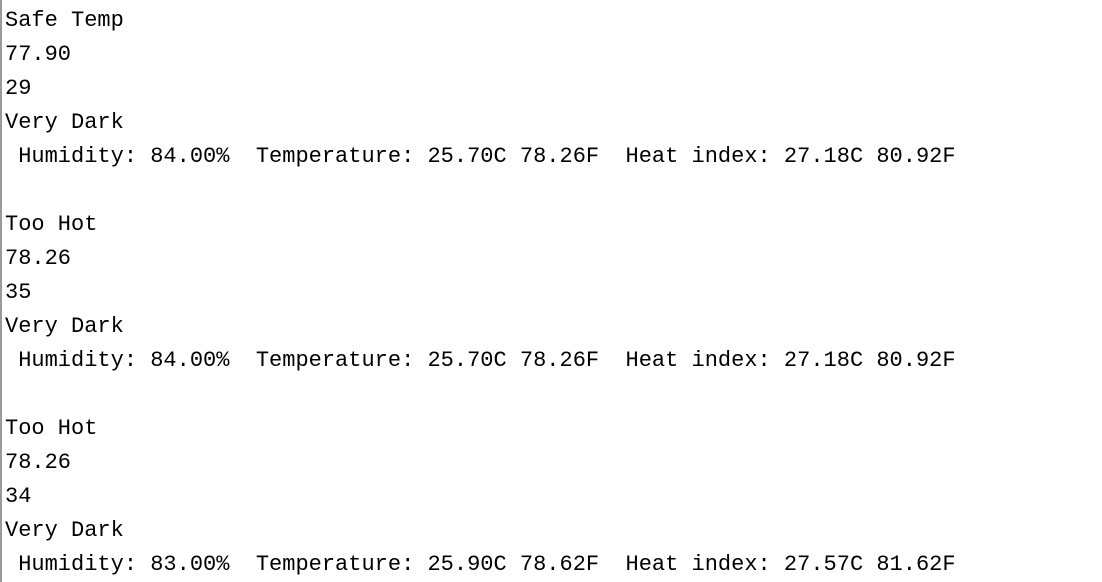  I want to click on light-value: 29, so click(18, 88).